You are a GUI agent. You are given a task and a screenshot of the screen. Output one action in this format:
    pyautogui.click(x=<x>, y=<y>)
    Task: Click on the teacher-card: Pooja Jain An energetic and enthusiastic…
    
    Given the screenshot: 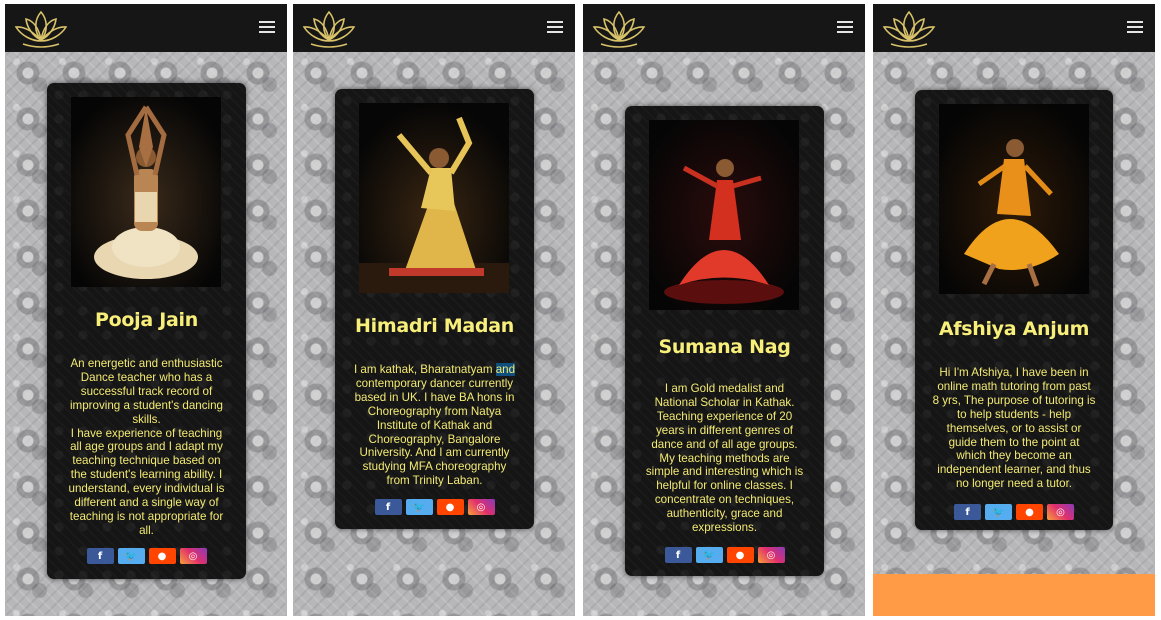 What is the action you would take?
    pyautogui.click(x=146, y=331)
    